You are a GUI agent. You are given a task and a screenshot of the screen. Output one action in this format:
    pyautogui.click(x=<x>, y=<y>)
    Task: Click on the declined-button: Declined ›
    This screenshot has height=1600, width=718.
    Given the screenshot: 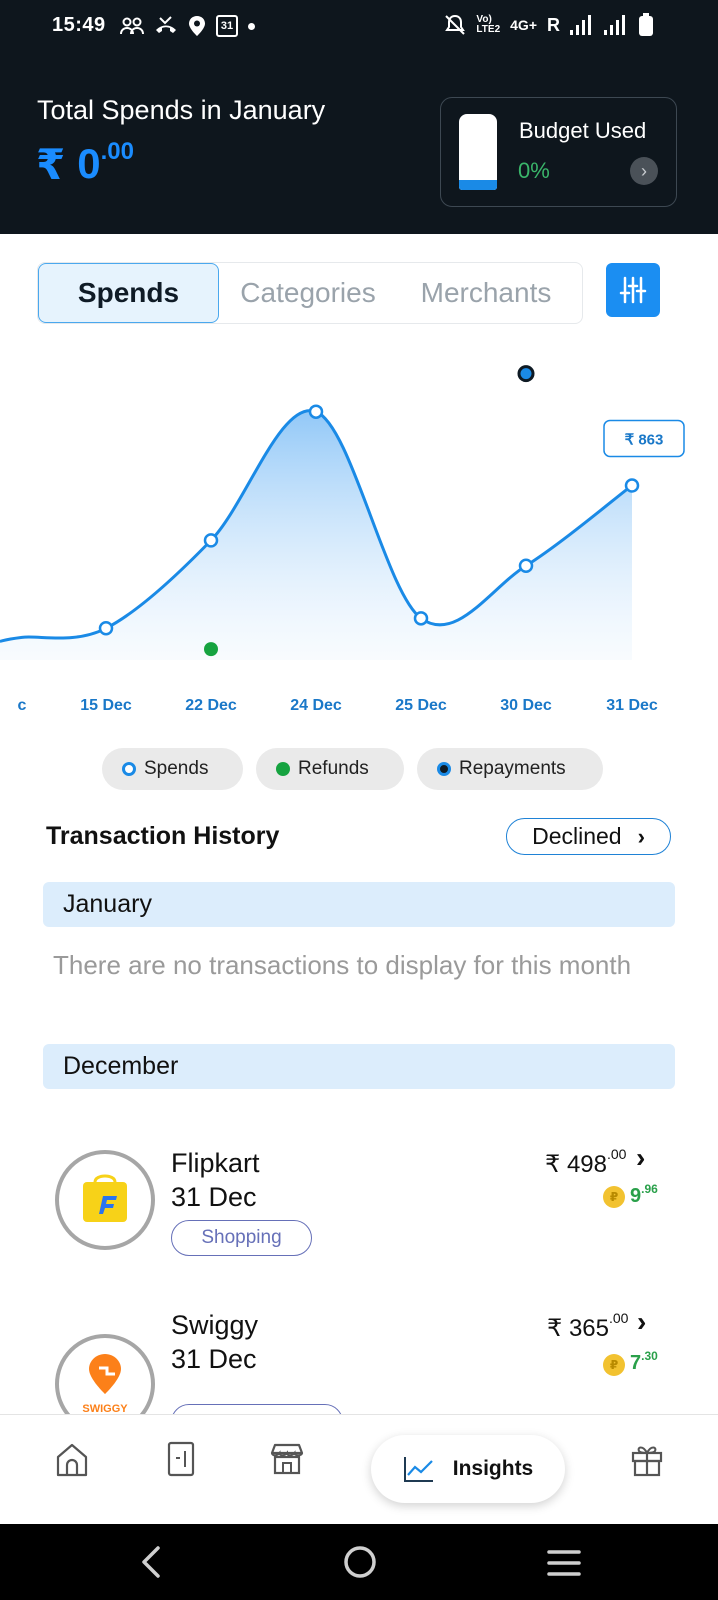 What is the action you would take?
    pyautogui.click(x=588, y=836)
    